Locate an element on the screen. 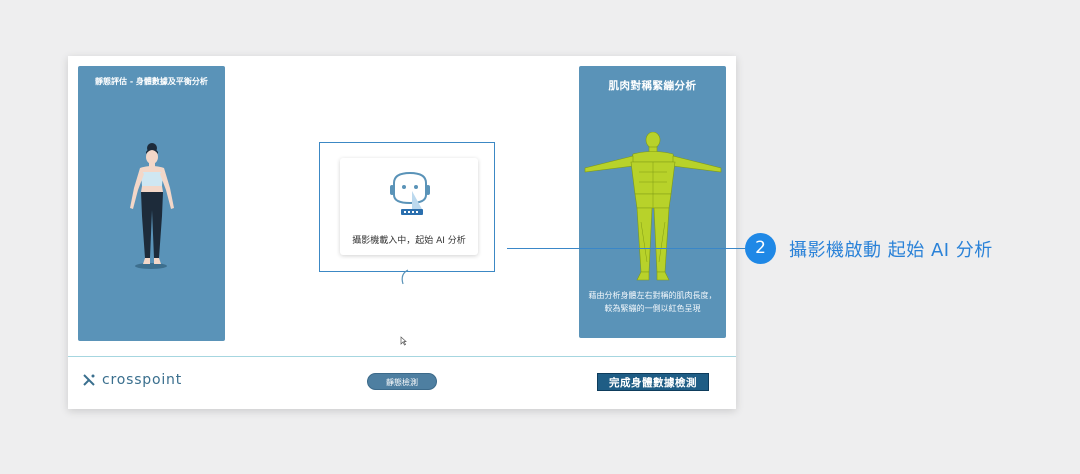 This screenshot has width=1080, height=474. woman-figure-illustration is located at coordinates (152, 206).